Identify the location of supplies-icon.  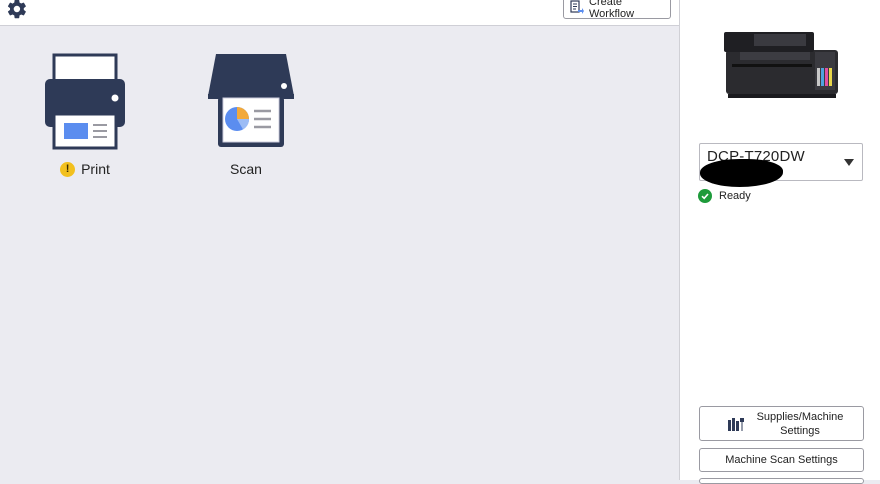
(736, 424).